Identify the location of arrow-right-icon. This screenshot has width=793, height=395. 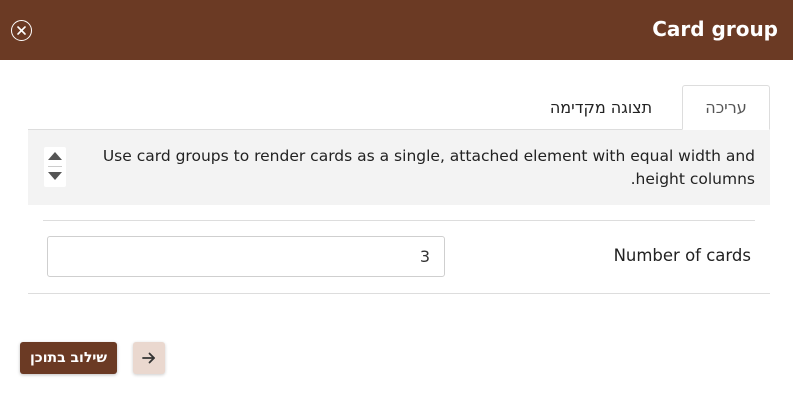
(149, 358).